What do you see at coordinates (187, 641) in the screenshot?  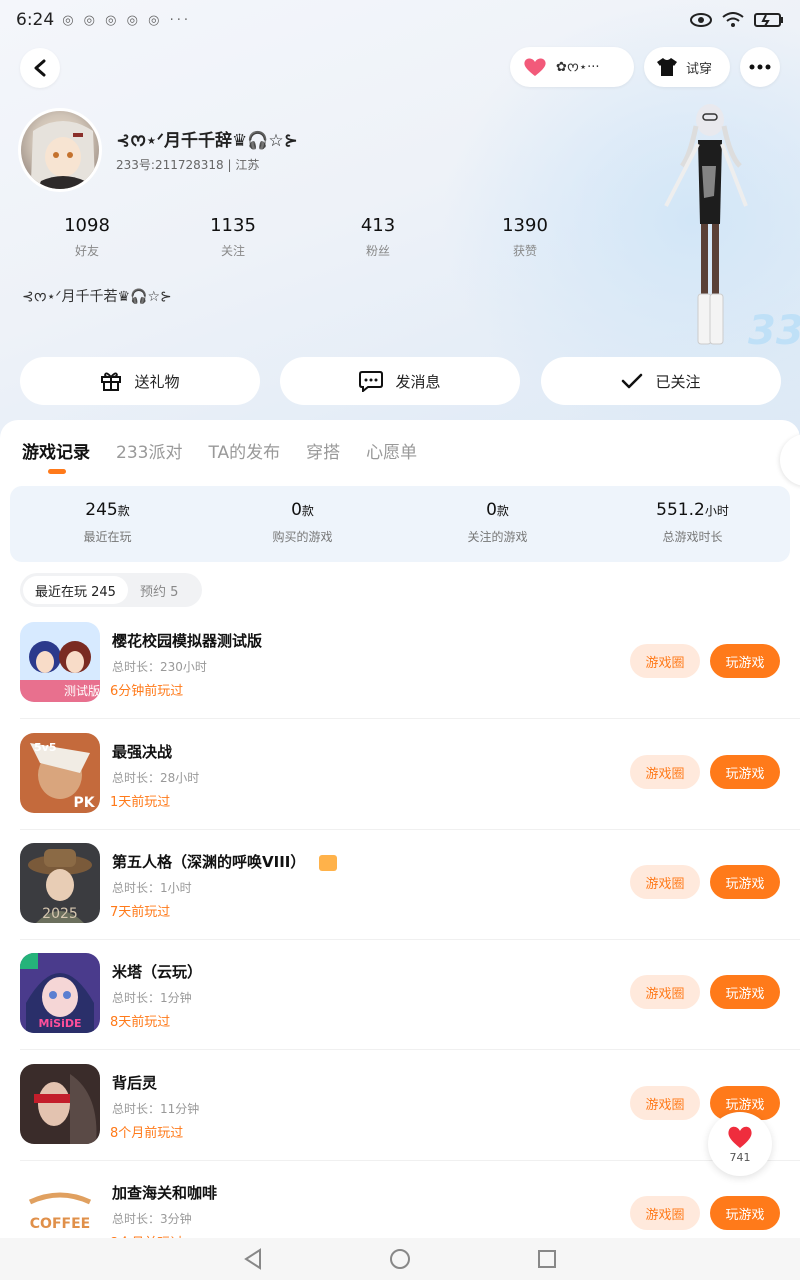 I see `game-name: 樱花校园模拟器测试版` at bounding box center [187, 641].